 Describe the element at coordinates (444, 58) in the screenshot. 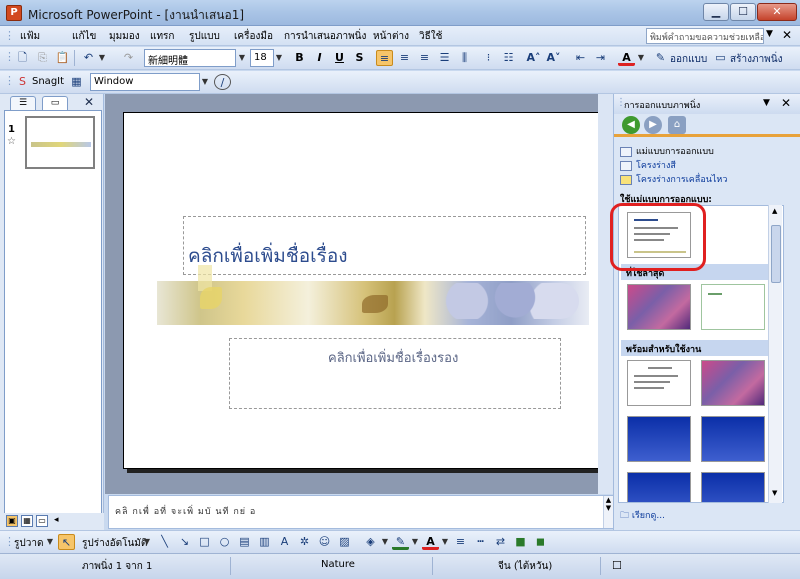

I see `justify-icon: ☰` at that location.